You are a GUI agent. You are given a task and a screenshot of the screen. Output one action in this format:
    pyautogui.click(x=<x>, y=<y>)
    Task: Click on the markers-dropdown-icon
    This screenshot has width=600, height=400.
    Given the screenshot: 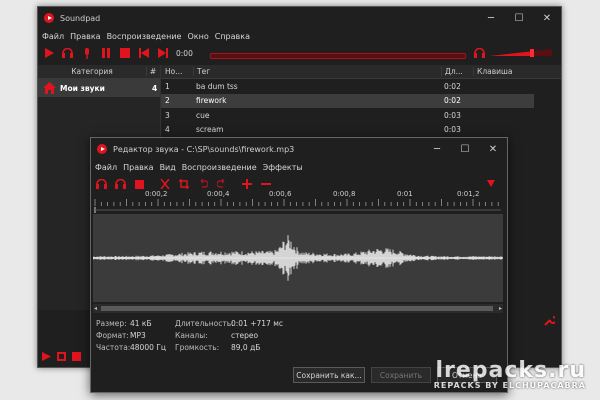 What is the action you would take?
    pyautogui.click(x=491, y=183)
    